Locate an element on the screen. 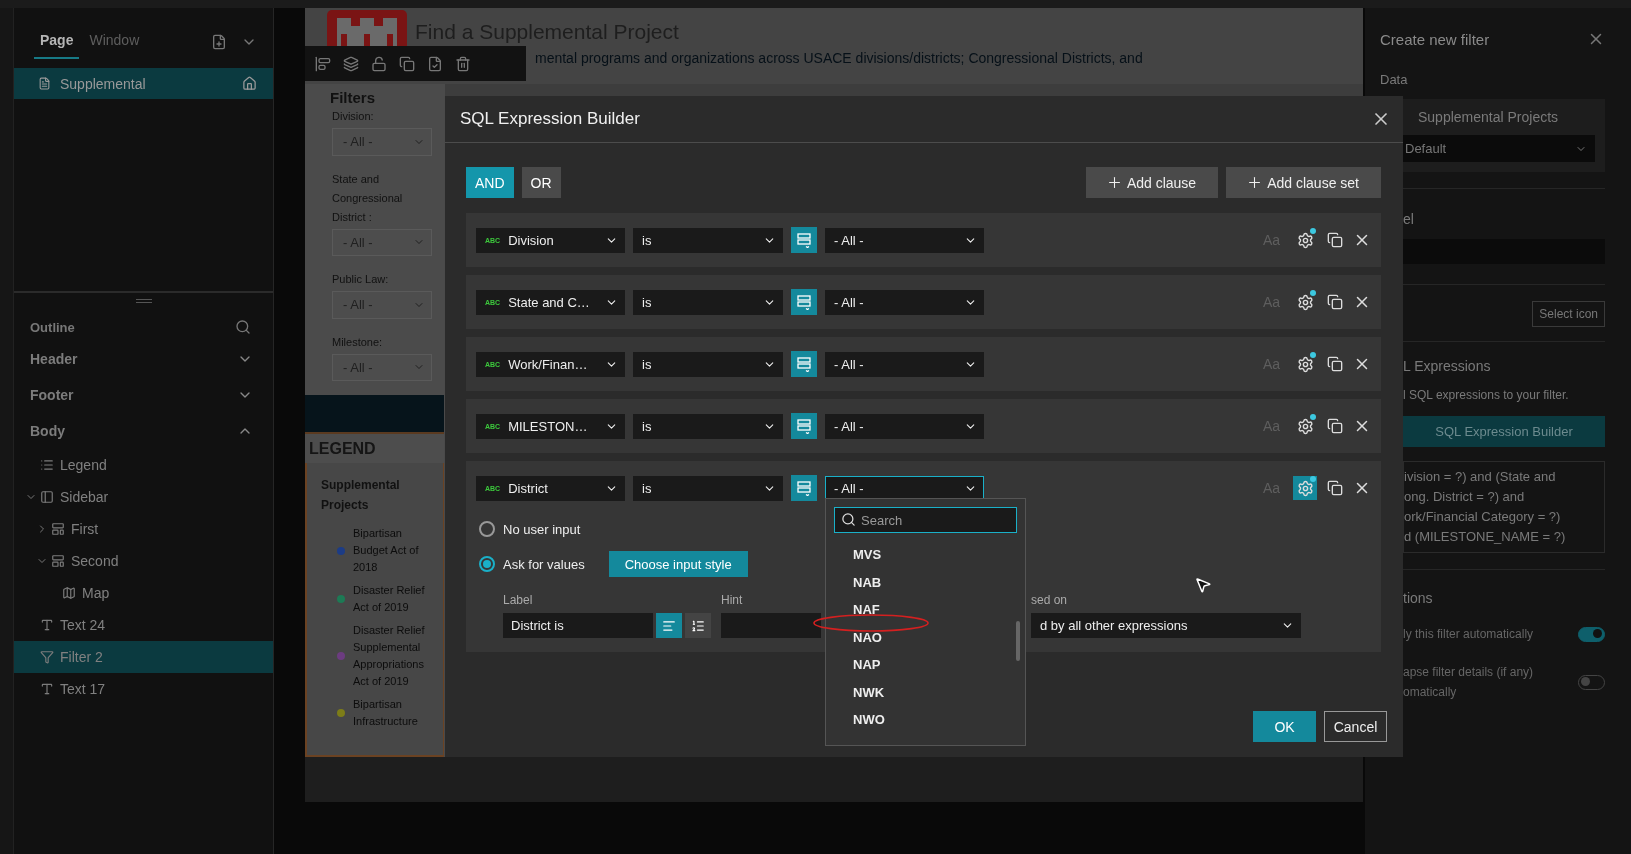 This screenshot has width=1631, height=854. add-page-icon is located at coordinates (219, 42).